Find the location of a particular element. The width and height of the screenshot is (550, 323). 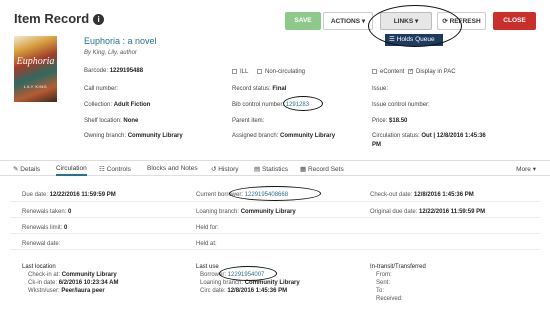

parent-item-field: Parent item: is located at coordinates (248, 121).